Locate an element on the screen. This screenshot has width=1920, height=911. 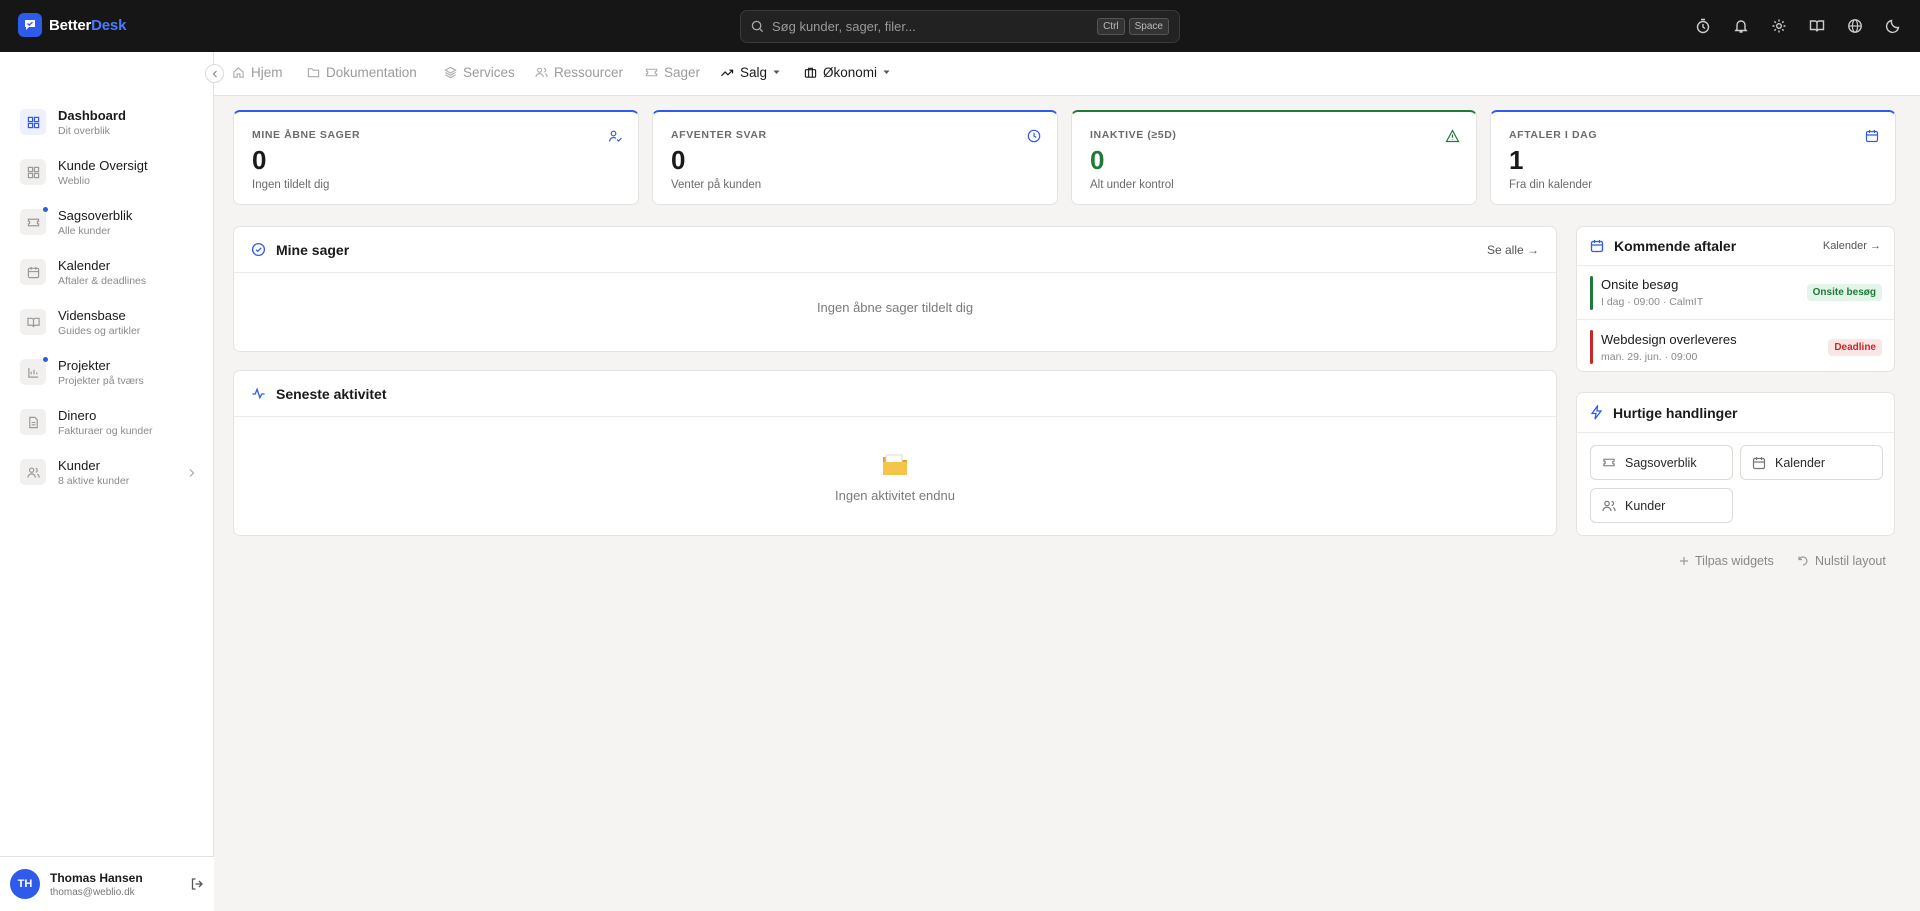
global-search: Ctrl Space is located at coordinates (960, 26).